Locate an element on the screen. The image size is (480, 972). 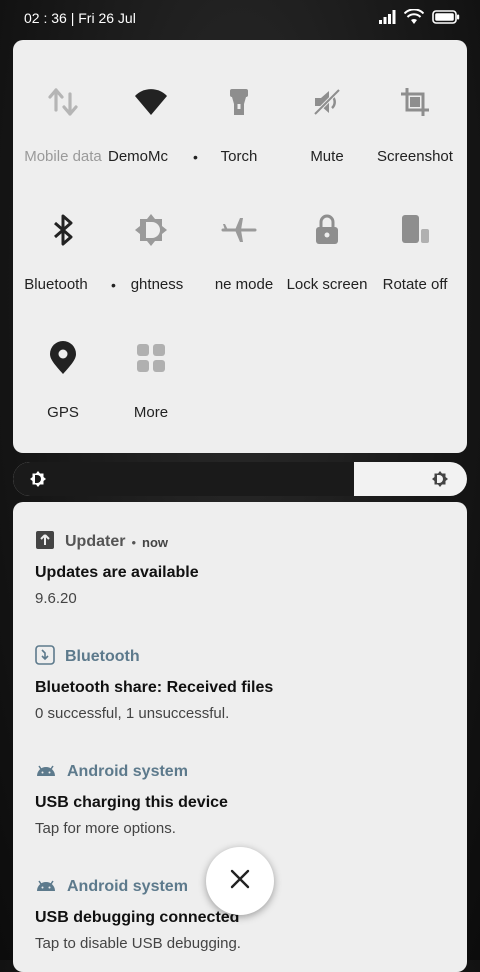
tile-lock-screen: Lock screen is located at coordinates (327, 230).